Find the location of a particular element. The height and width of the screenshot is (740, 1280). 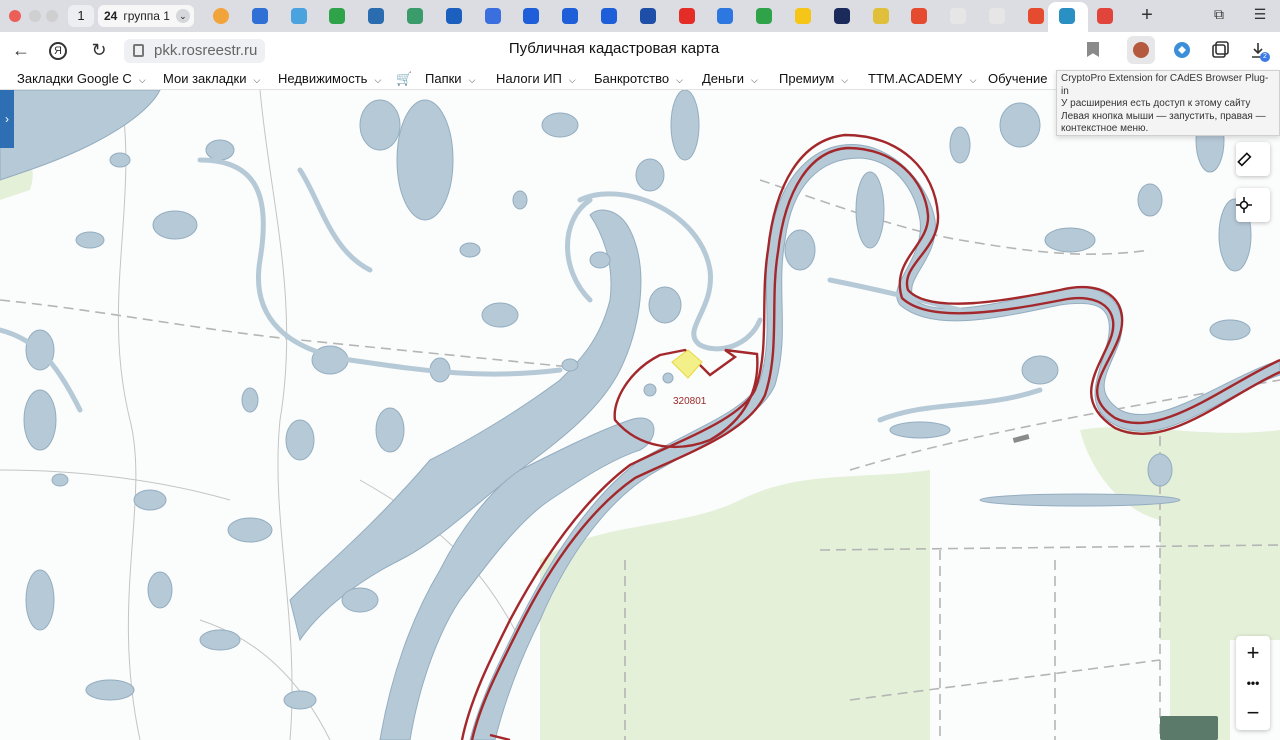

bookmark-folder-google: Закладки Google C ⌵ is located at coordinates (81, 78).